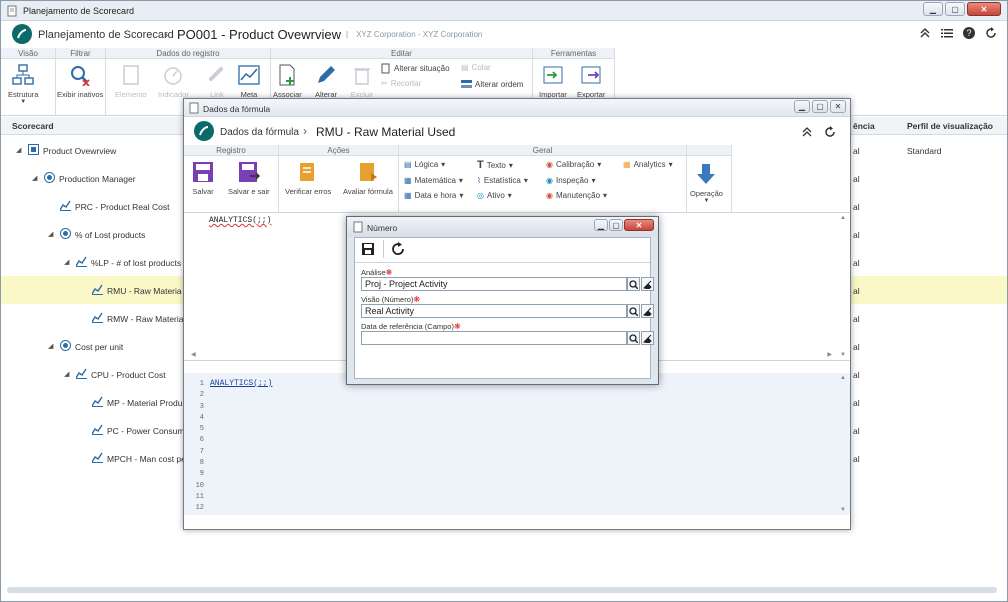 The width and height of the screenshot is (1008, 602). I want to click on column-scorecard: Scorecard, so click(33, 126).